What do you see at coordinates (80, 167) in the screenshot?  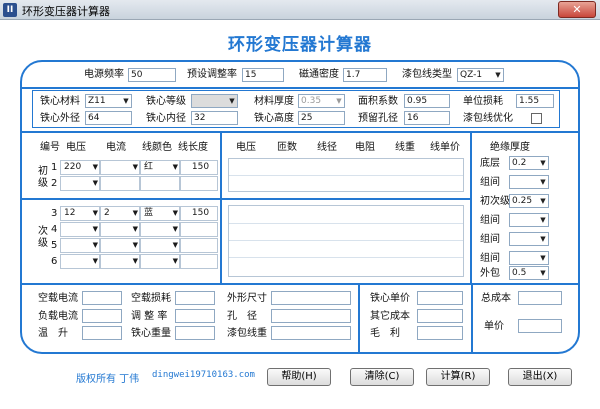 I see `voltage-select: 220 ▼` at bounding box center [80, 167].